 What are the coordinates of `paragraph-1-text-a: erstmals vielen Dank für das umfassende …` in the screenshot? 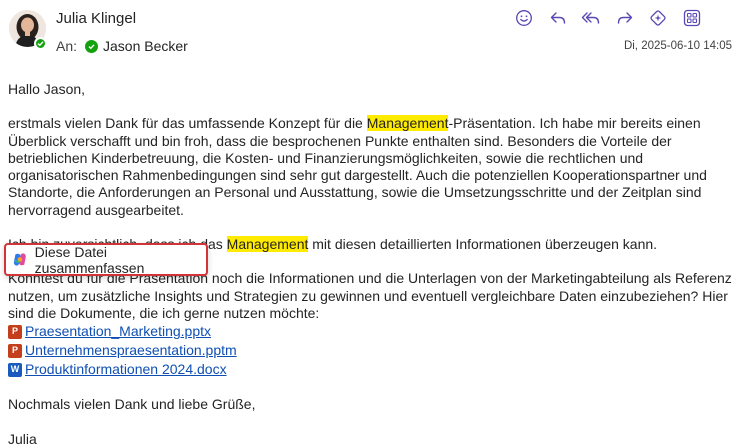 It's located at (187, 123).